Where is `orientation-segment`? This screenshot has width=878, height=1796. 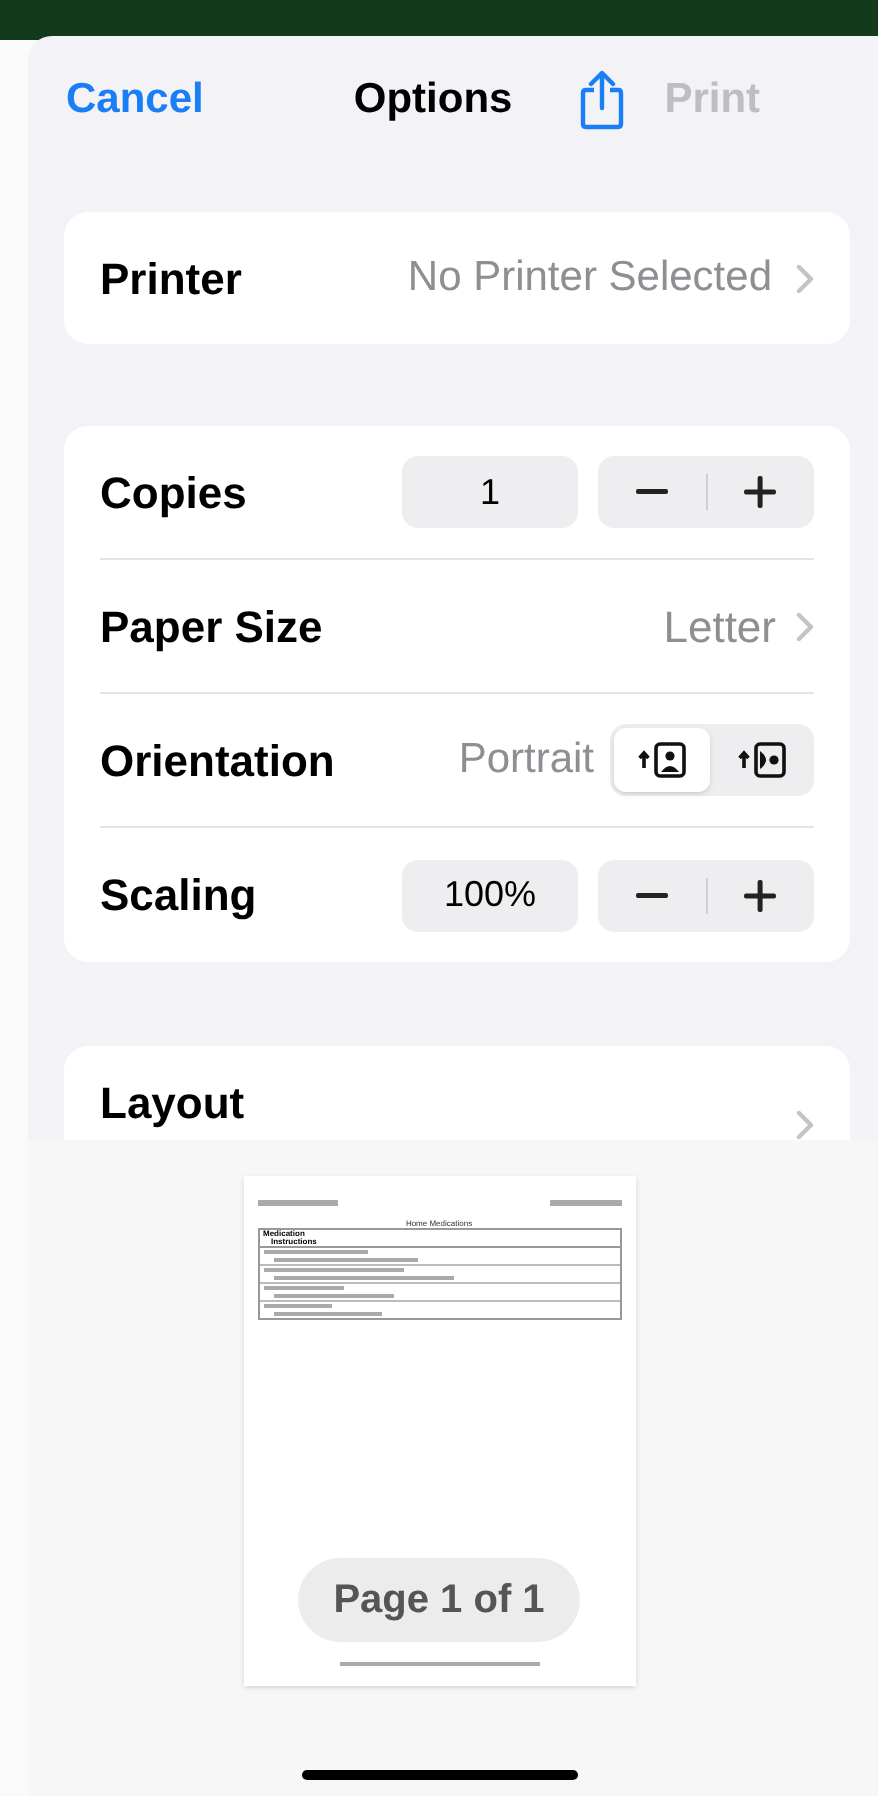
orientation-segment is located at coordinates (662, 760).